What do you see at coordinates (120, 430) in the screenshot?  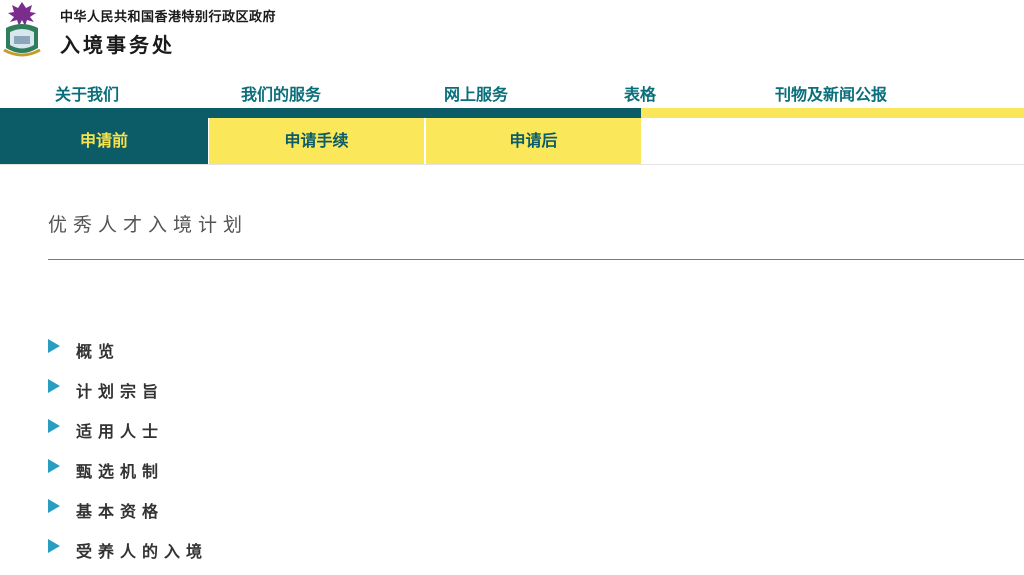 I see `menu-item-label: 适用人士` at bounding box center [120, 430].